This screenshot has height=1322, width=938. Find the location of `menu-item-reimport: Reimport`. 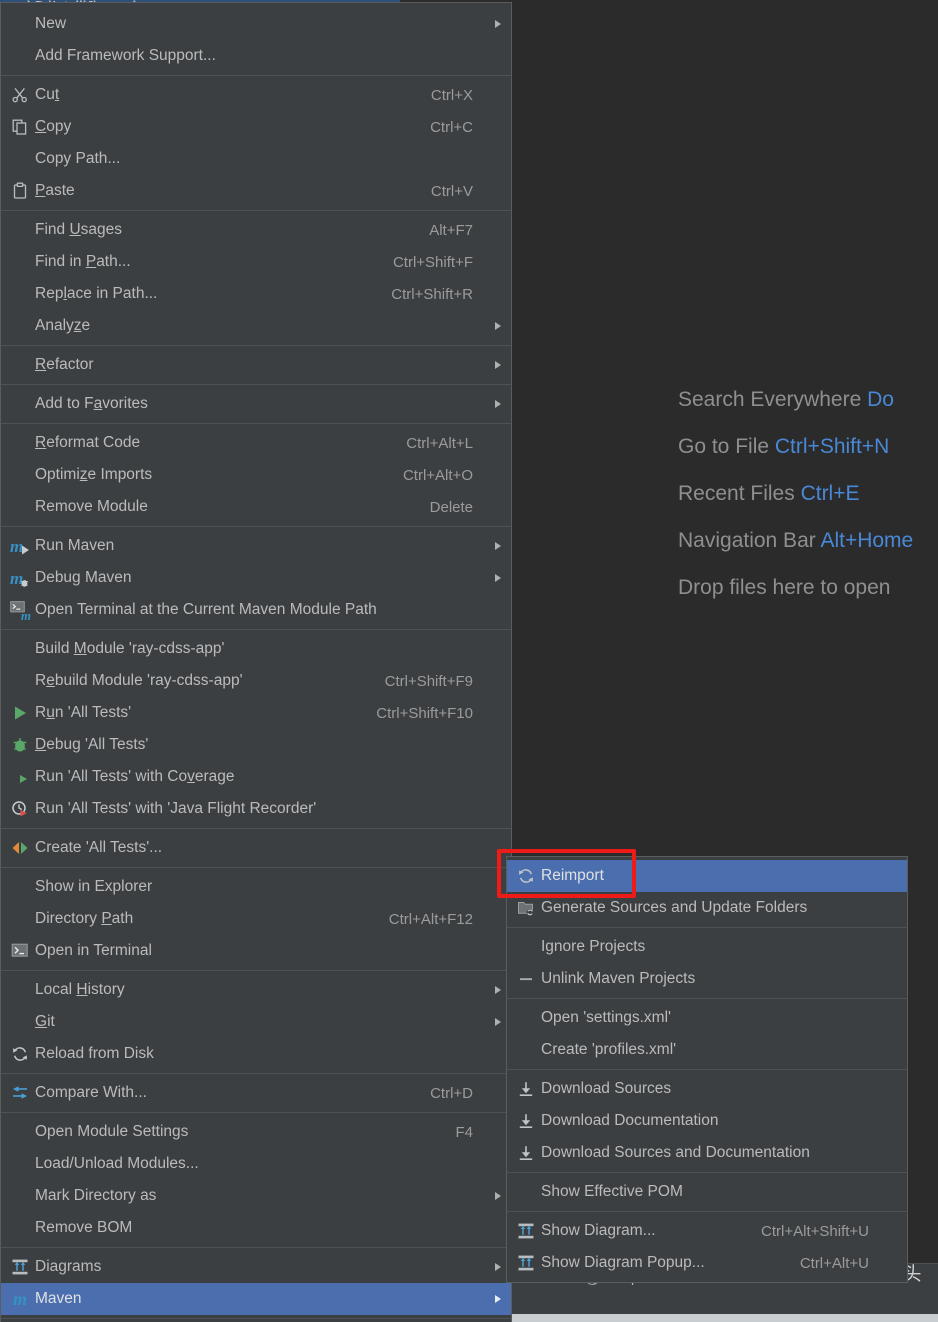

menu-item-reimport: Reimport is located at coordinates (707, 876).